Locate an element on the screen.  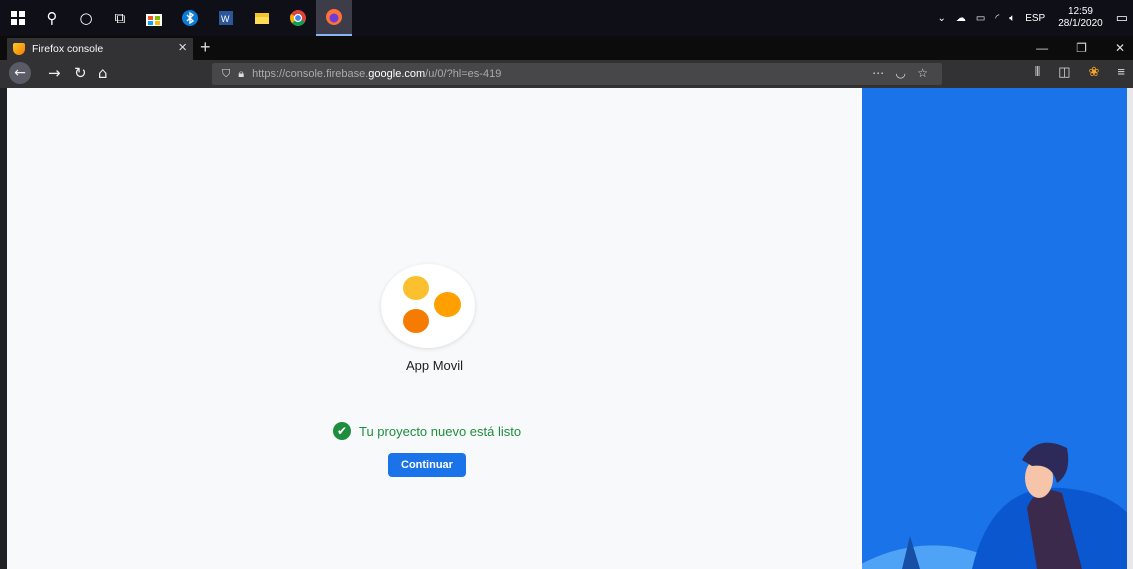
url-host: google.com is located at coordinates (397, 74).